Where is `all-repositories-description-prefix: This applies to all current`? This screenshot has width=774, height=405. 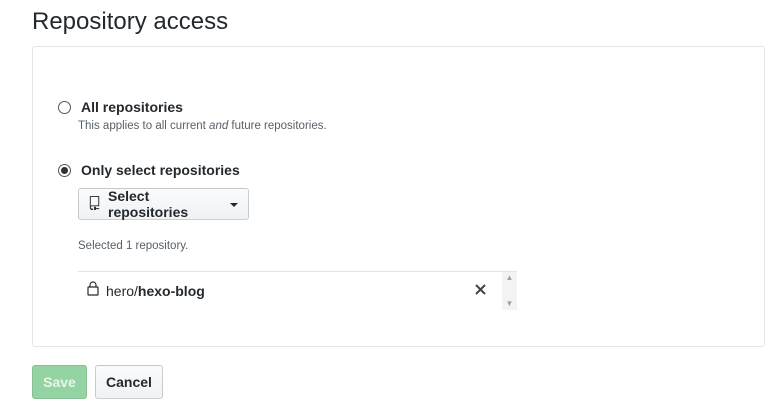 all-repositories-description-prefix: This applies to all current is located at coordinates (144, 126).